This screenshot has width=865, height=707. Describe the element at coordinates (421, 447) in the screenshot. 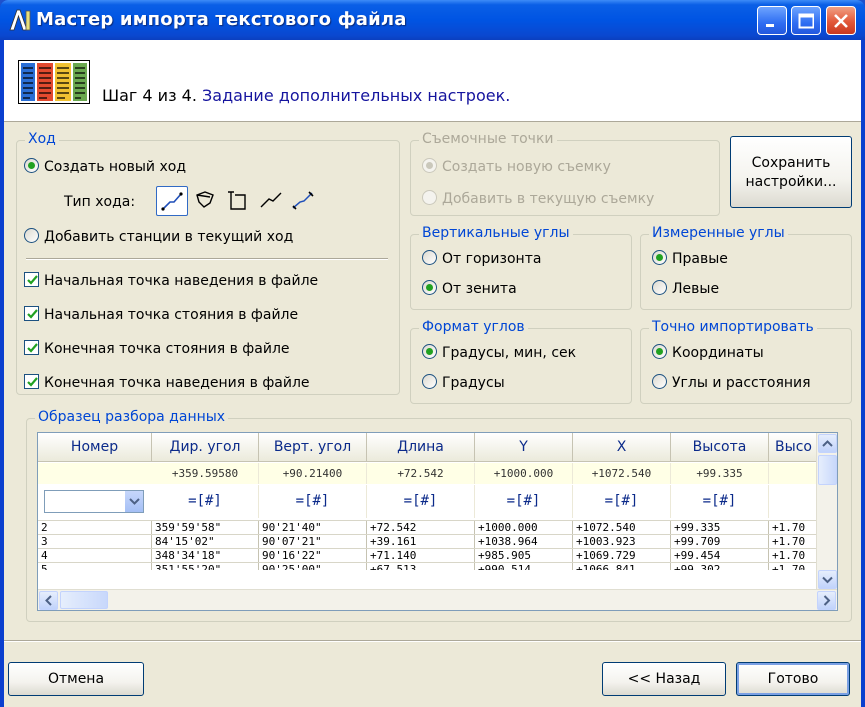

I see `column-header: Длина` at that location.